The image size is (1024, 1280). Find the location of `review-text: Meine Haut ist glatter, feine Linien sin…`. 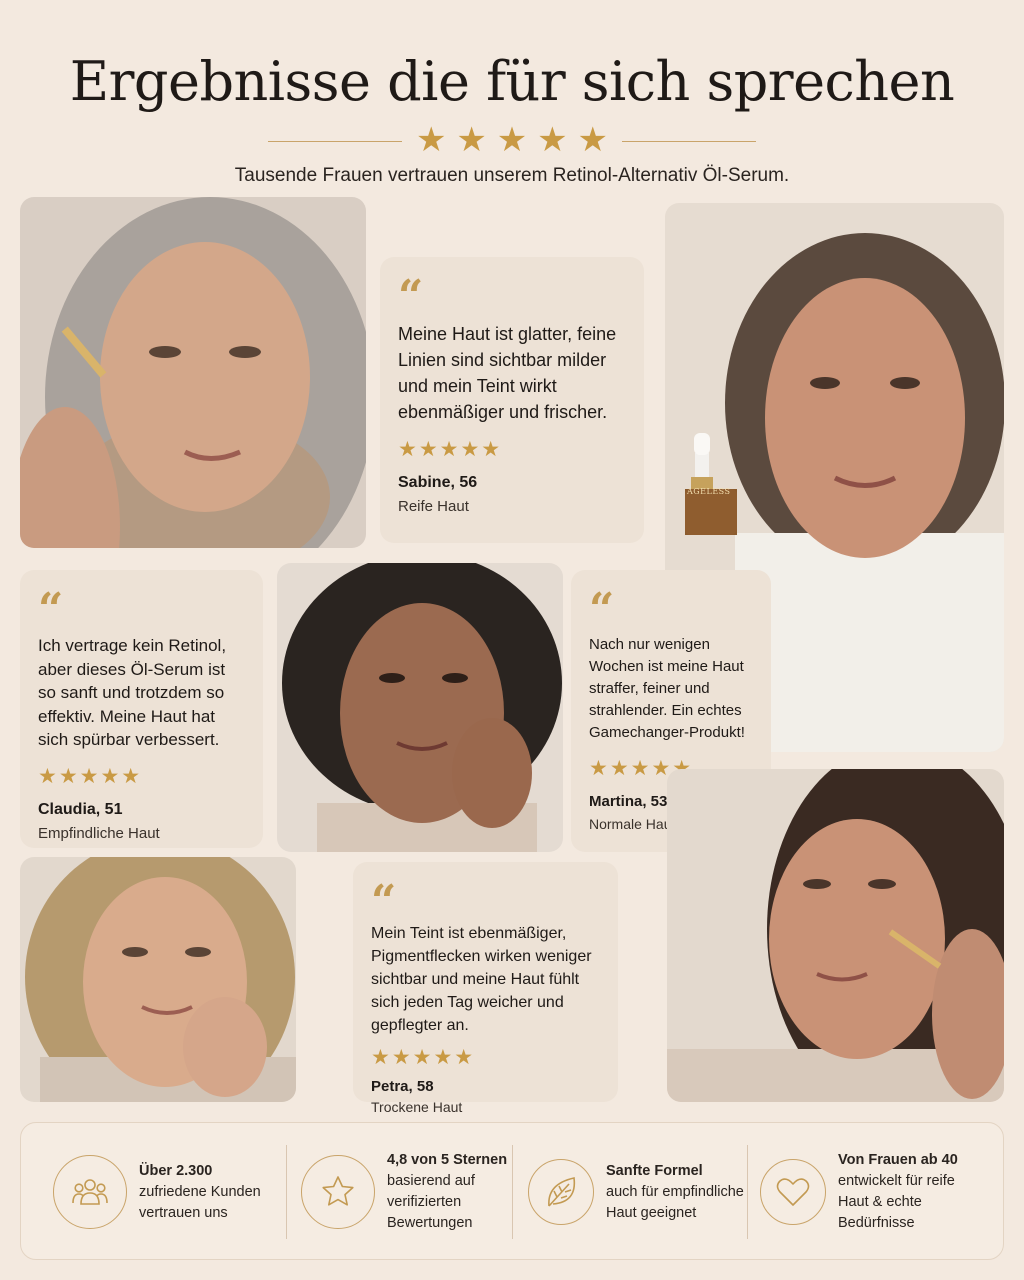

review-text: Meine Haut ist glatter, feine Linien sin… is located at coordinates (507, 373).